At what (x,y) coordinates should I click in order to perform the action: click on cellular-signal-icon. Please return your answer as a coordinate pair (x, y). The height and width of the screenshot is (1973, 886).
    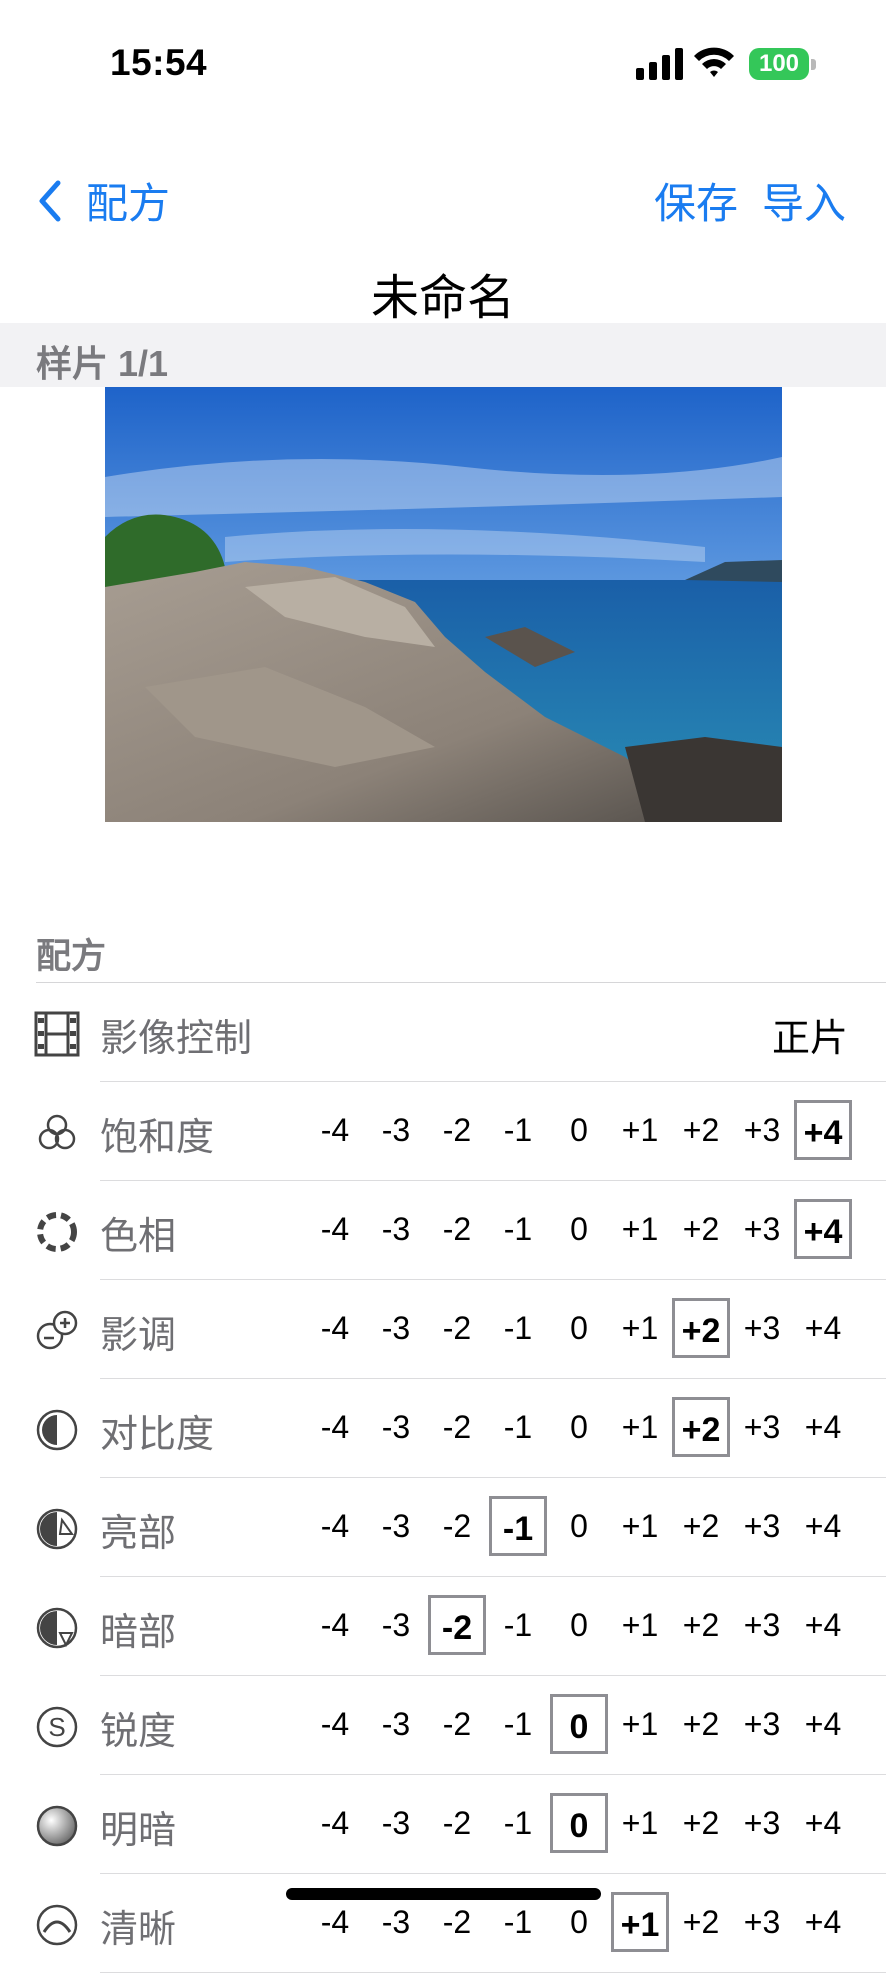
    Looking at the image, I should click on (659, 64).